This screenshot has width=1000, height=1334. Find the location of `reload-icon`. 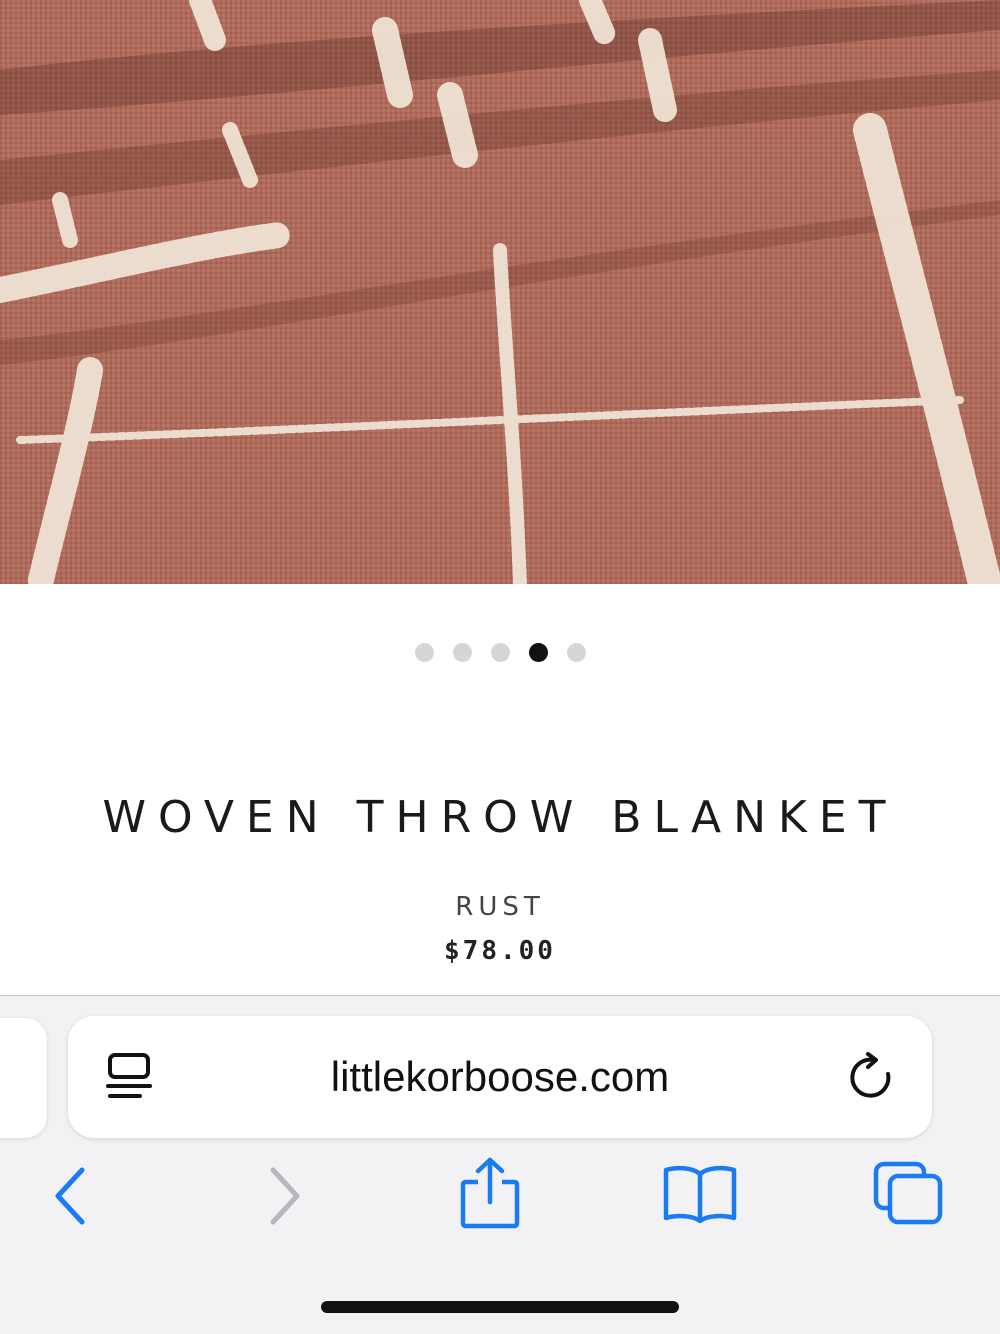

reload-icon is located at coordinates (874, 1078).